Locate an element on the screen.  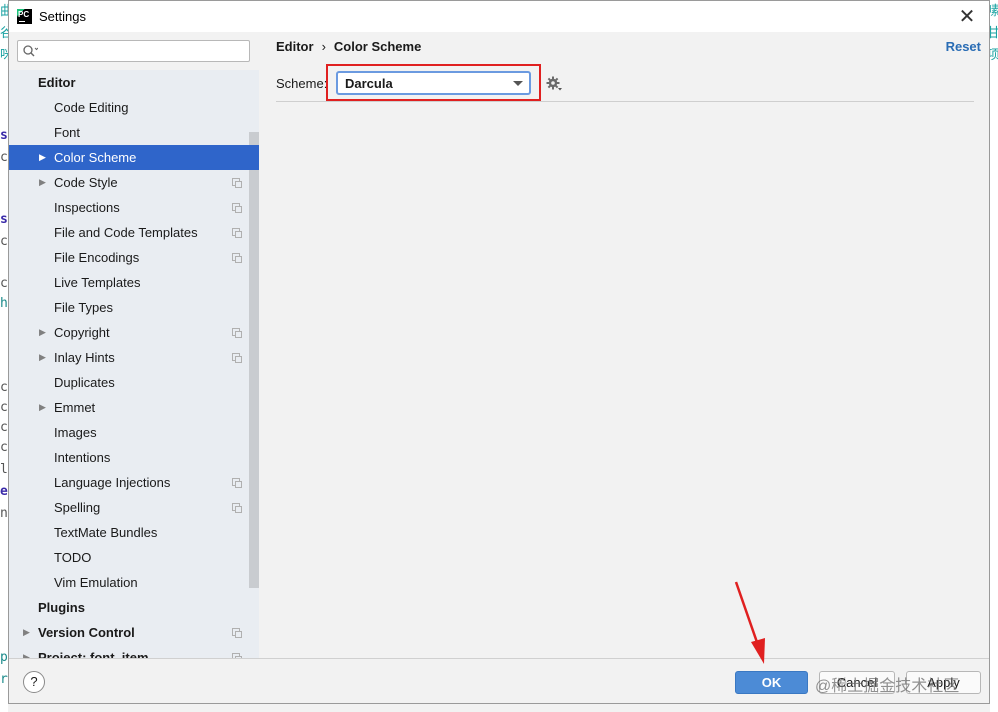
sidebar-item: File Types is located at coordinates (129, 307).